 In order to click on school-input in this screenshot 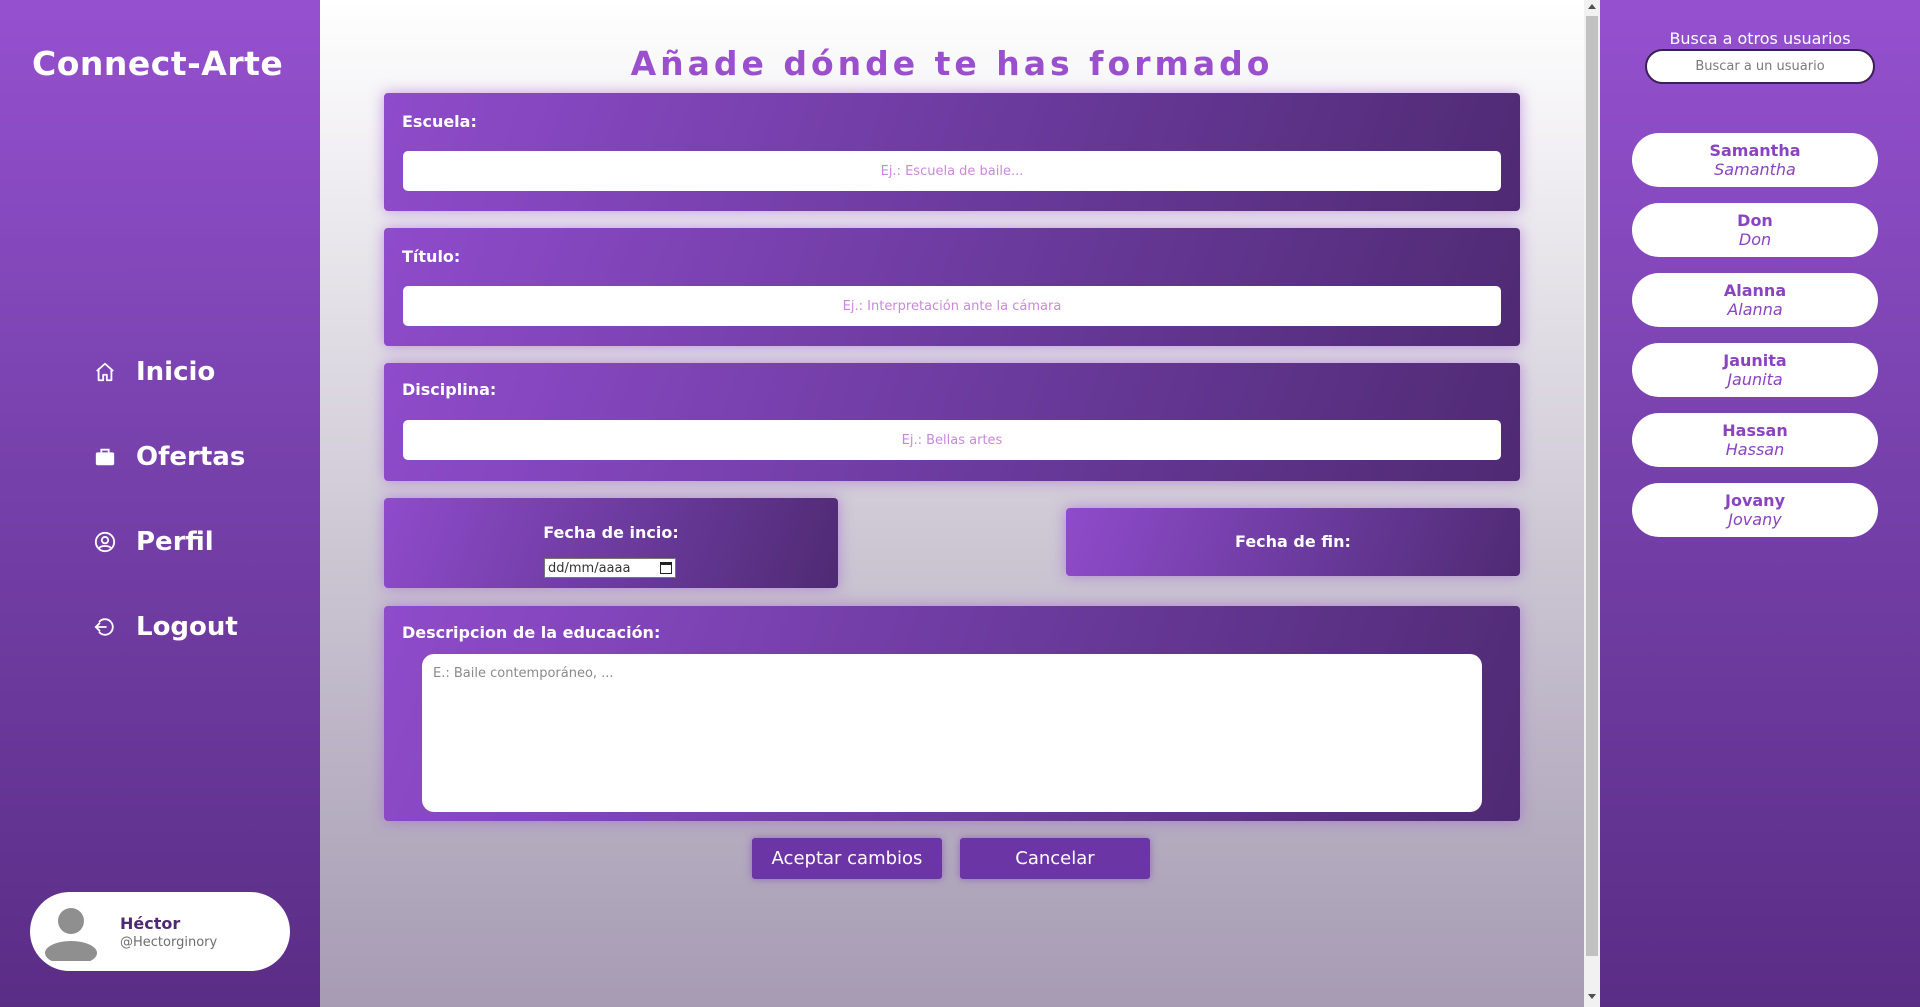, I will do `click(952, 171)`.